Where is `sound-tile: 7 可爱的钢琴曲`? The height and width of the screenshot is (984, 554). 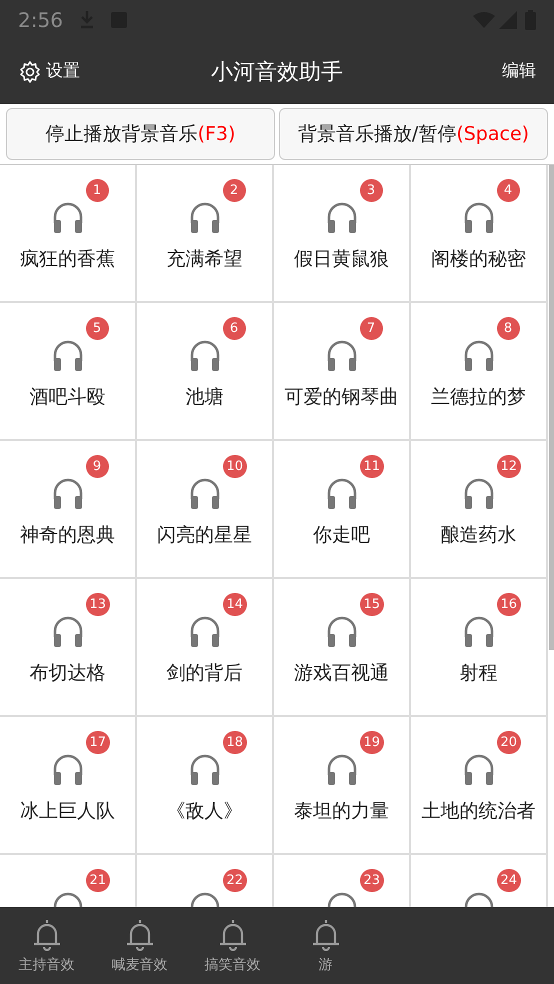
sound-tile: 7 可爱的钢琴曲 is located at coordinates (342, 372).